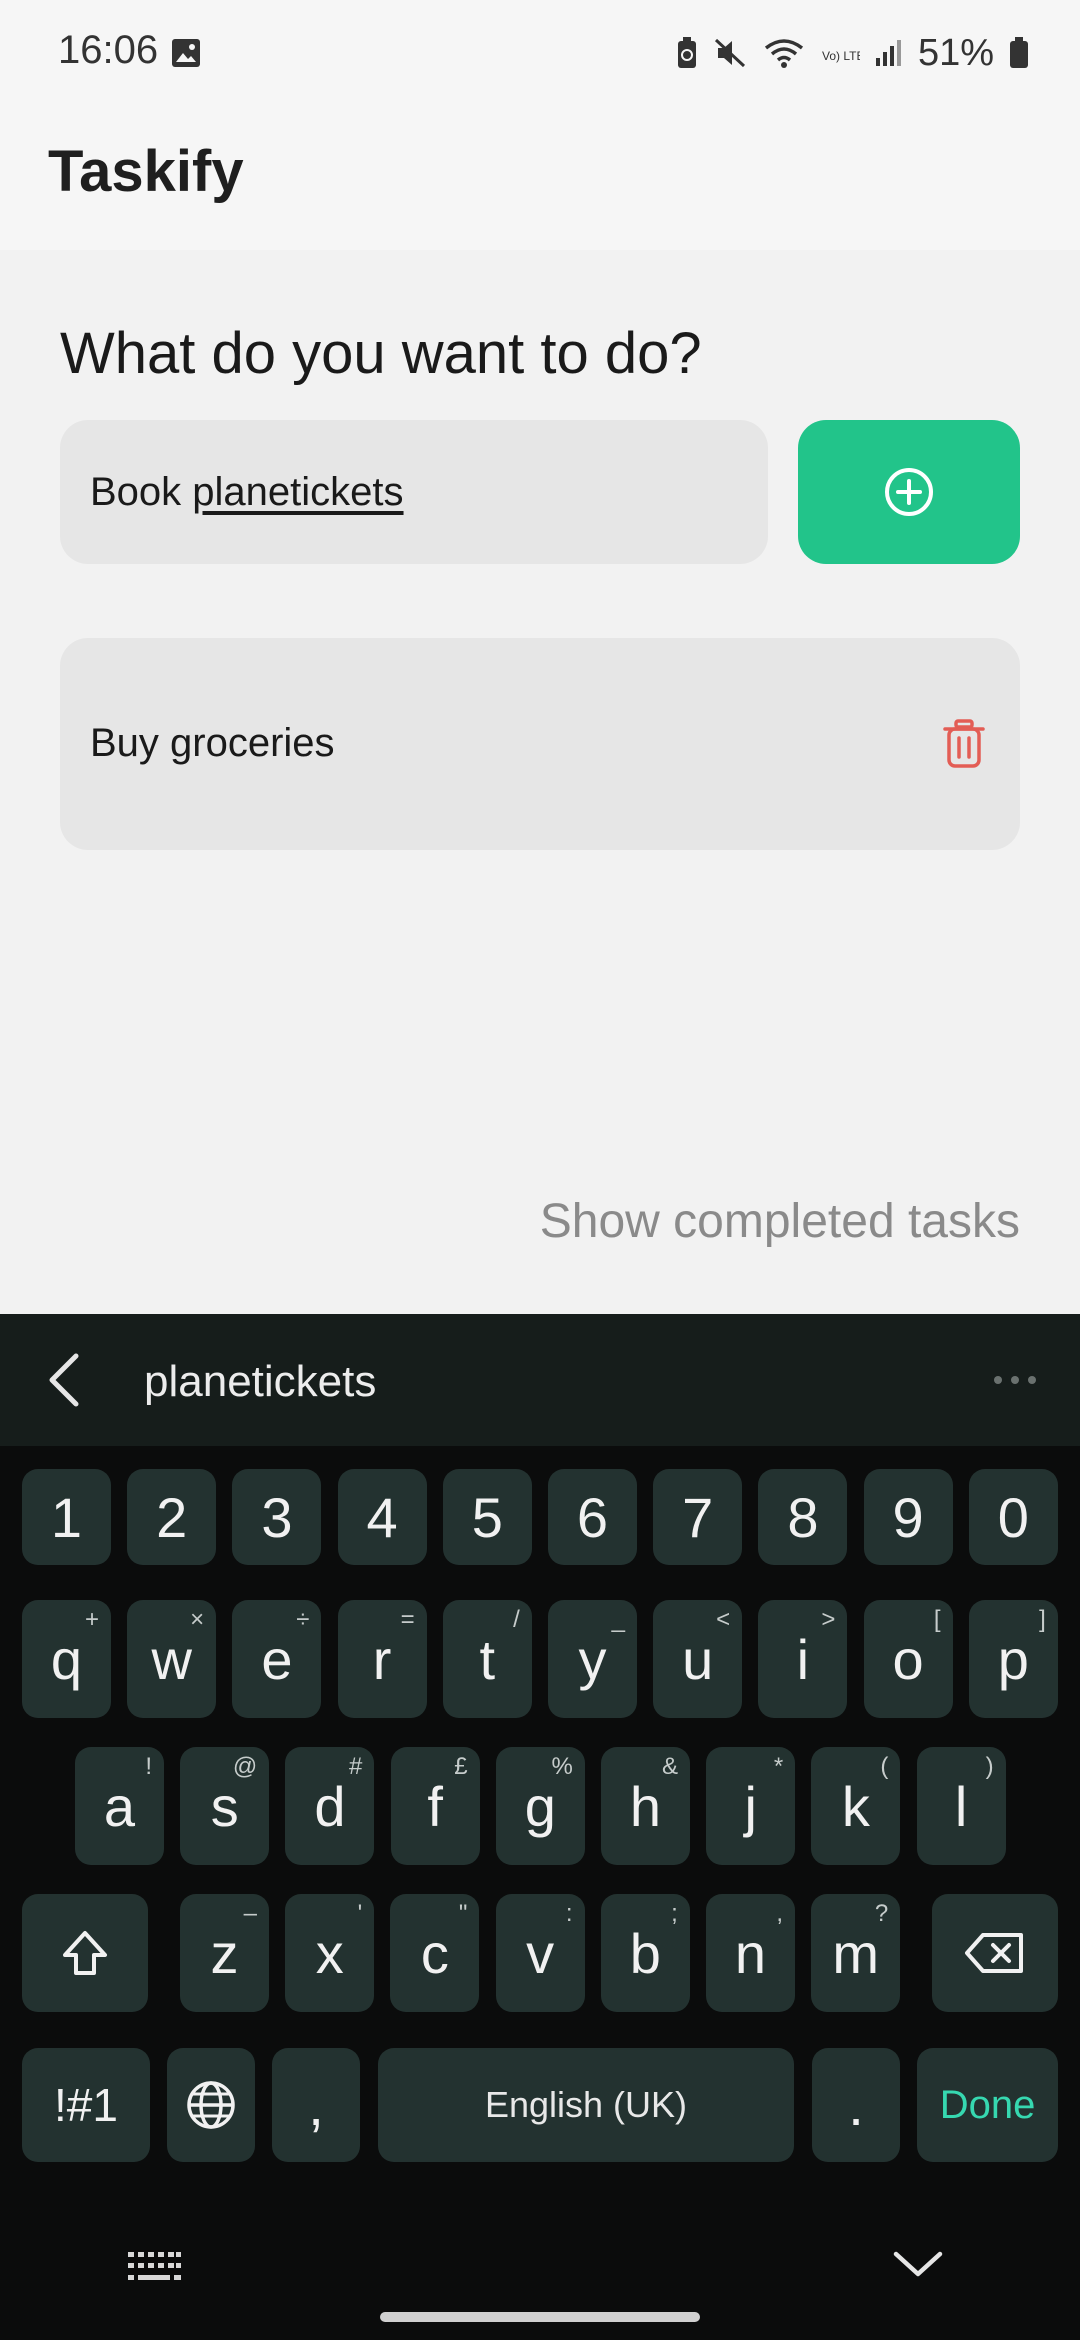 The width and height of the screenshot is (1080, 2340). What do you see at coordinates (618, 1619) in the screenshot?
I see `key-hint: _` at bounding box center [618, 1619].